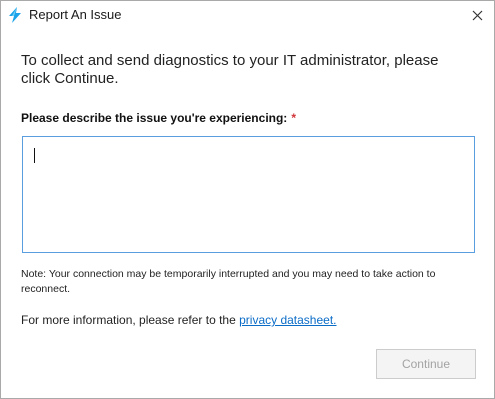  I want to click on required-marker: *, so click(293, 118).